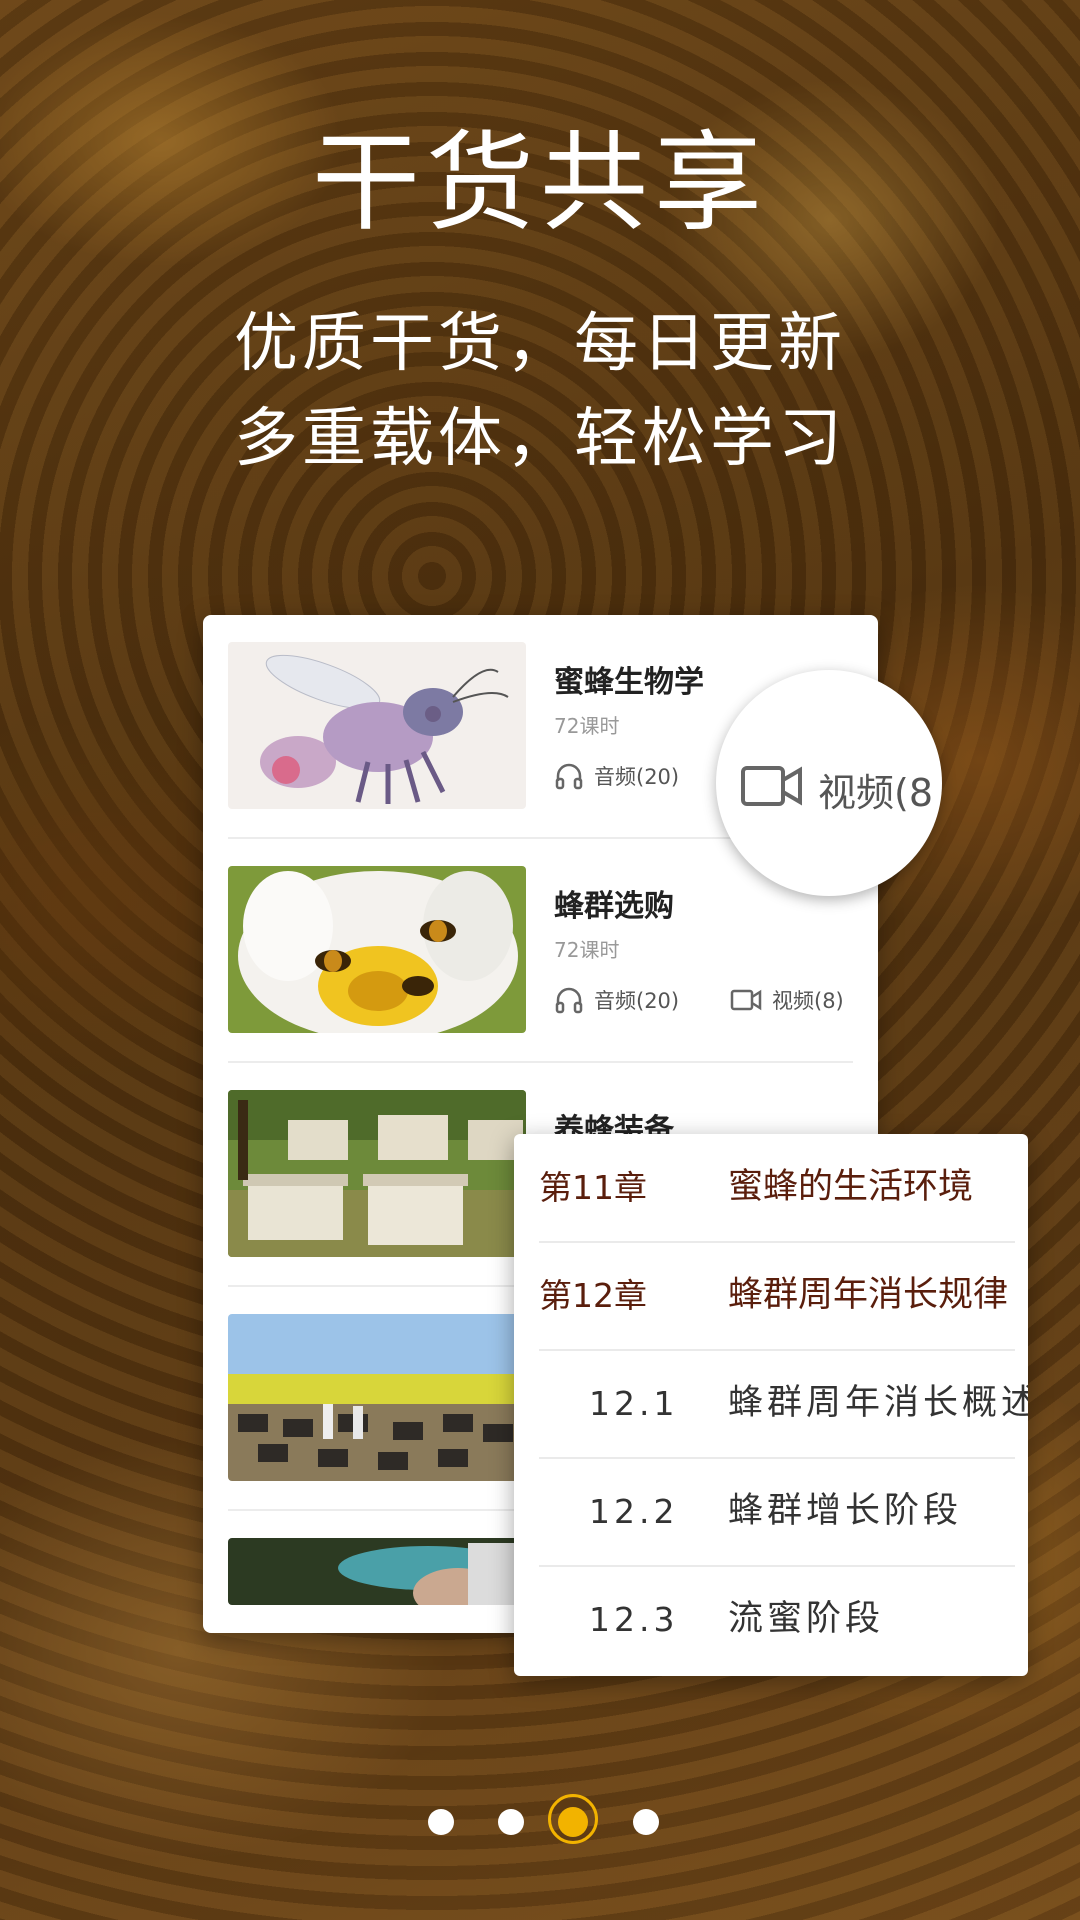 The width and height of the screenshot is (1080, 1920). Describe the element at coordinates (614, 906) in the screenshot. I see `course-title: 蜂群选购` at that location.